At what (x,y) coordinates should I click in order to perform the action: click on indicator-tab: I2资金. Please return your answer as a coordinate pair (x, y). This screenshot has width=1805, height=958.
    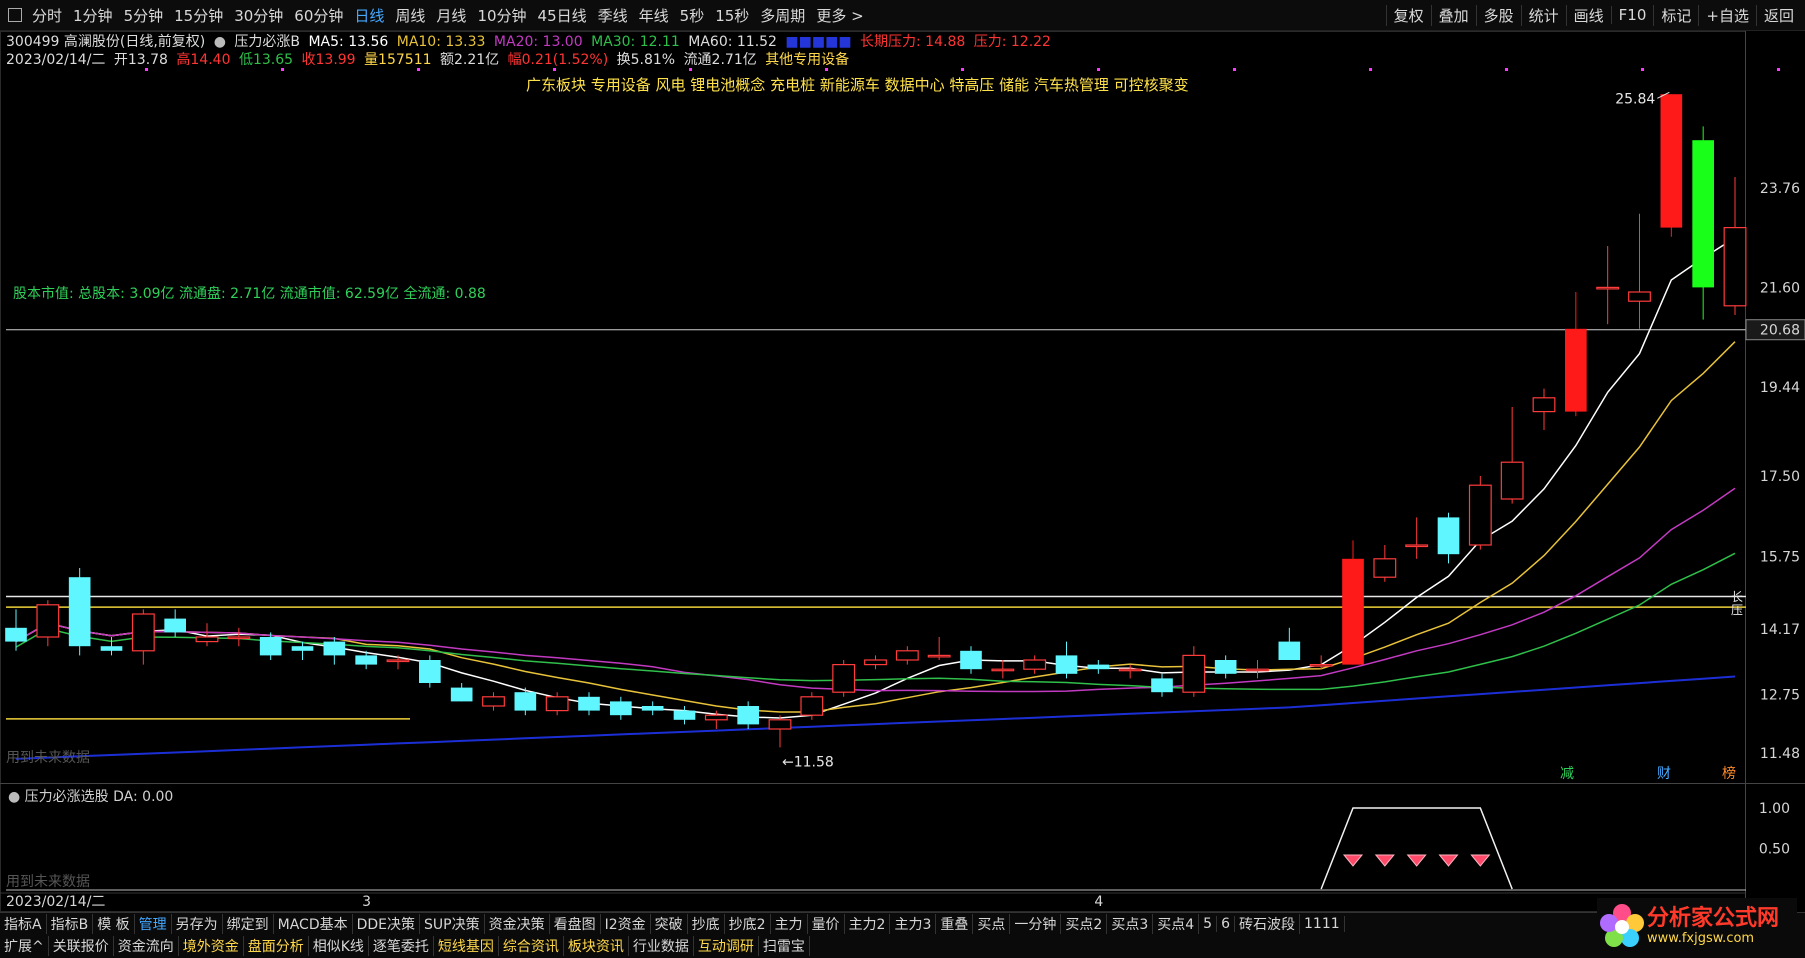
    Looking at the image, I should click on (626, 924).